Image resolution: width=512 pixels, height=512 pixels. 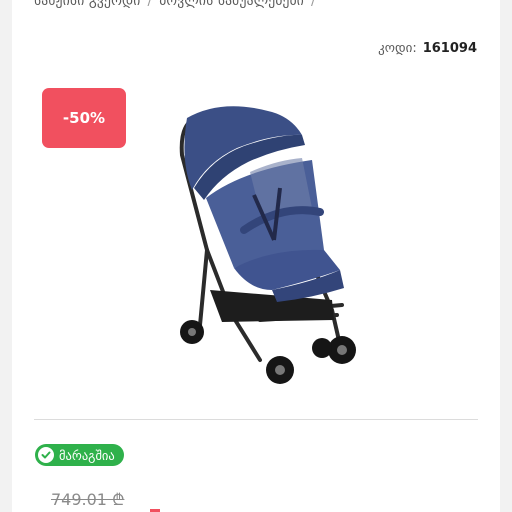 What do you see at coordinates (46, 455) in the screenshot?
I see `check-icon` at bounding box center [46, 455].